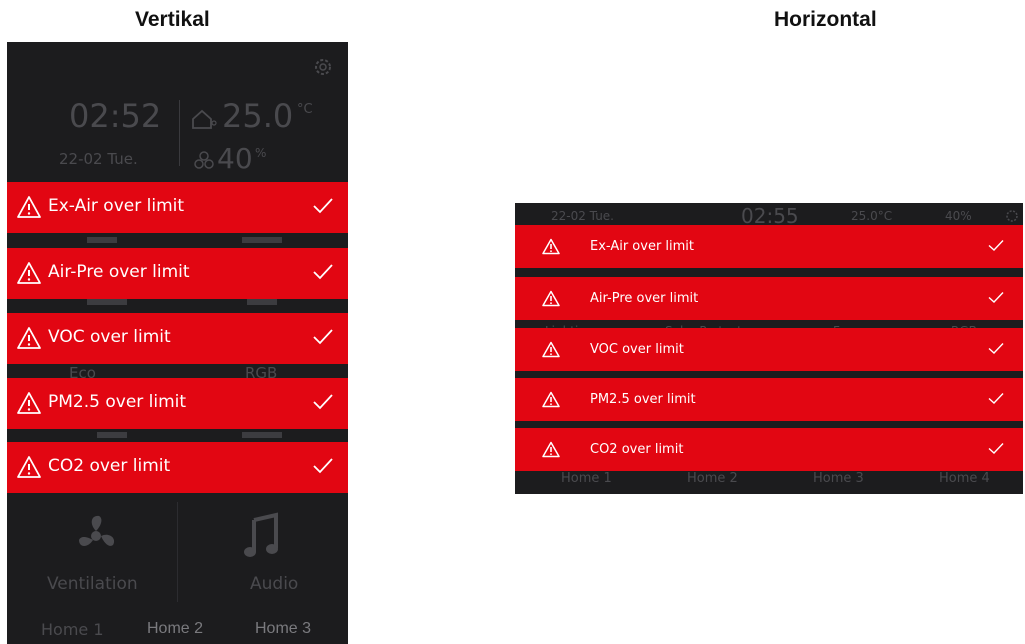 The width and height of the screenshot is (1025, 644). Describe the element at coordinates (964, 478) in the screenshot. I see `tab-home-4: Home 4` at that location.